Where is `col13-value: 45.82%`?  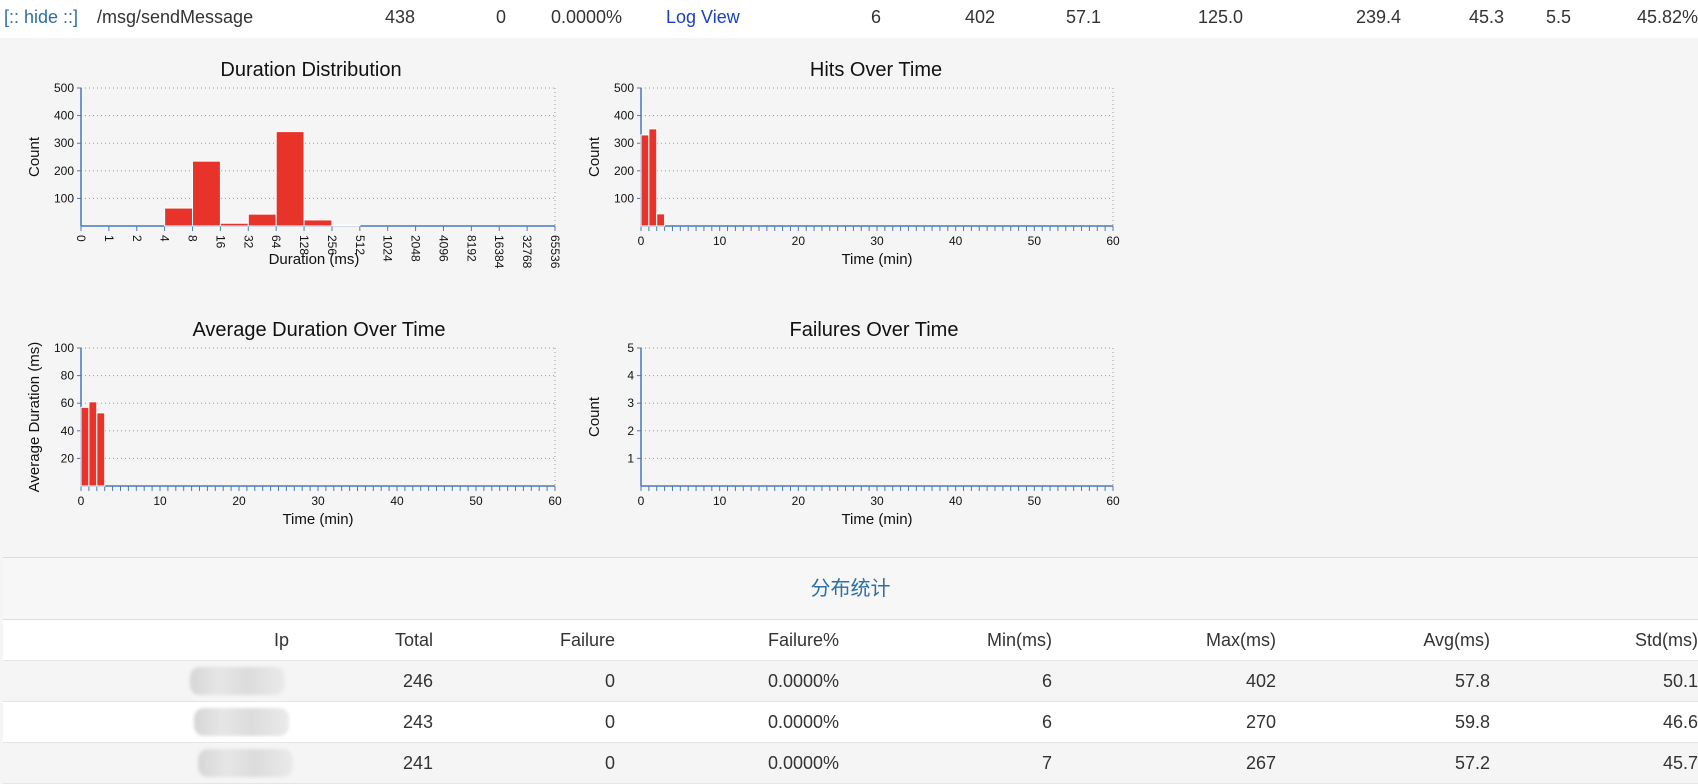
col13-value: 45.82% is located at coordinates (1667, 17).